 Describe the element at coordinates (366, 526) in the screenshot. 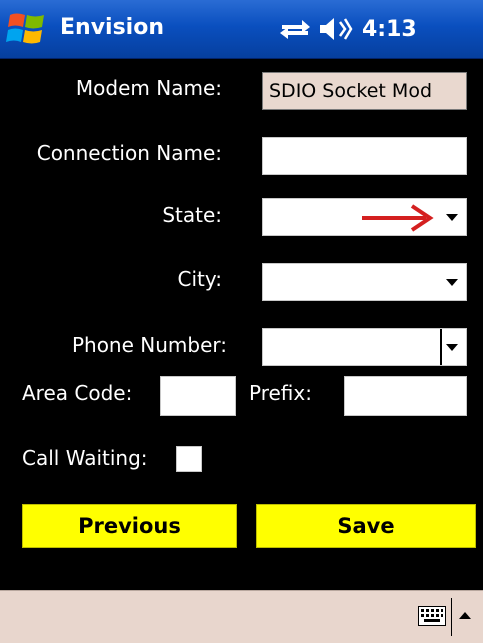

I see `save-button: Save` at that location.